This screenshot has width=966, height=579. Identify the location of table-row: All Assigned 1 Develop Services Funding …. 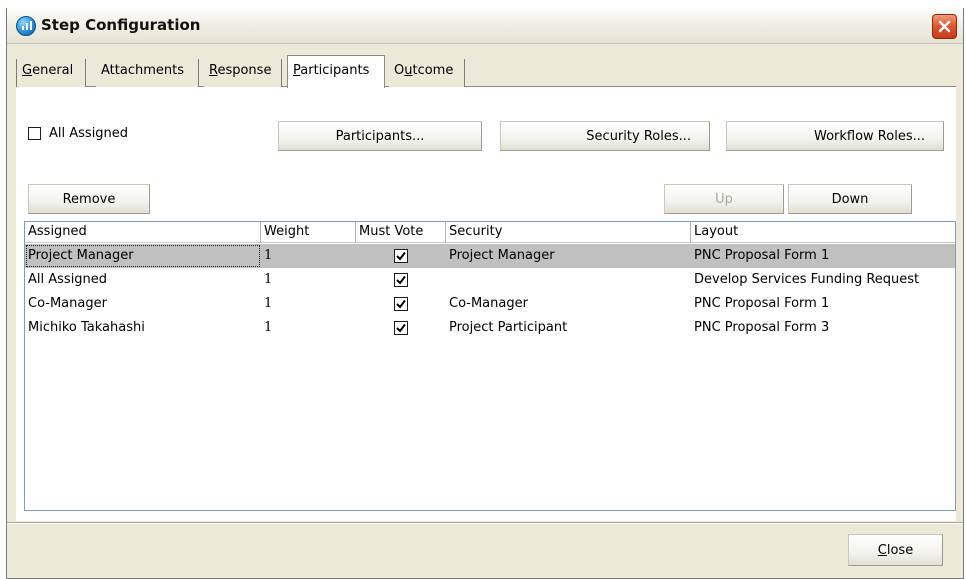
(490, 280).